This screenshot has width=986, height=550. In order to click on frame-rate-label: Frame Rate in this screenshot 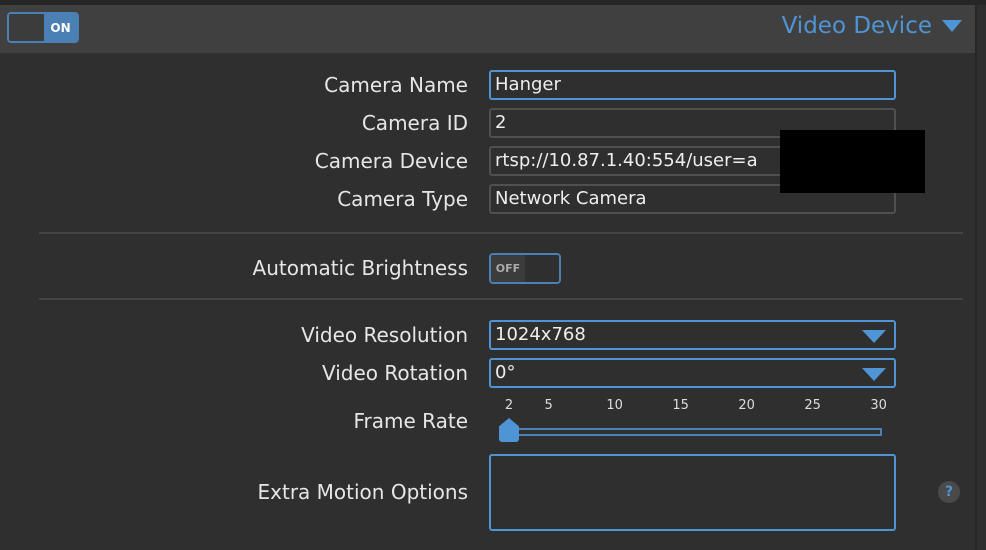, I will do `click(410, 421)`.